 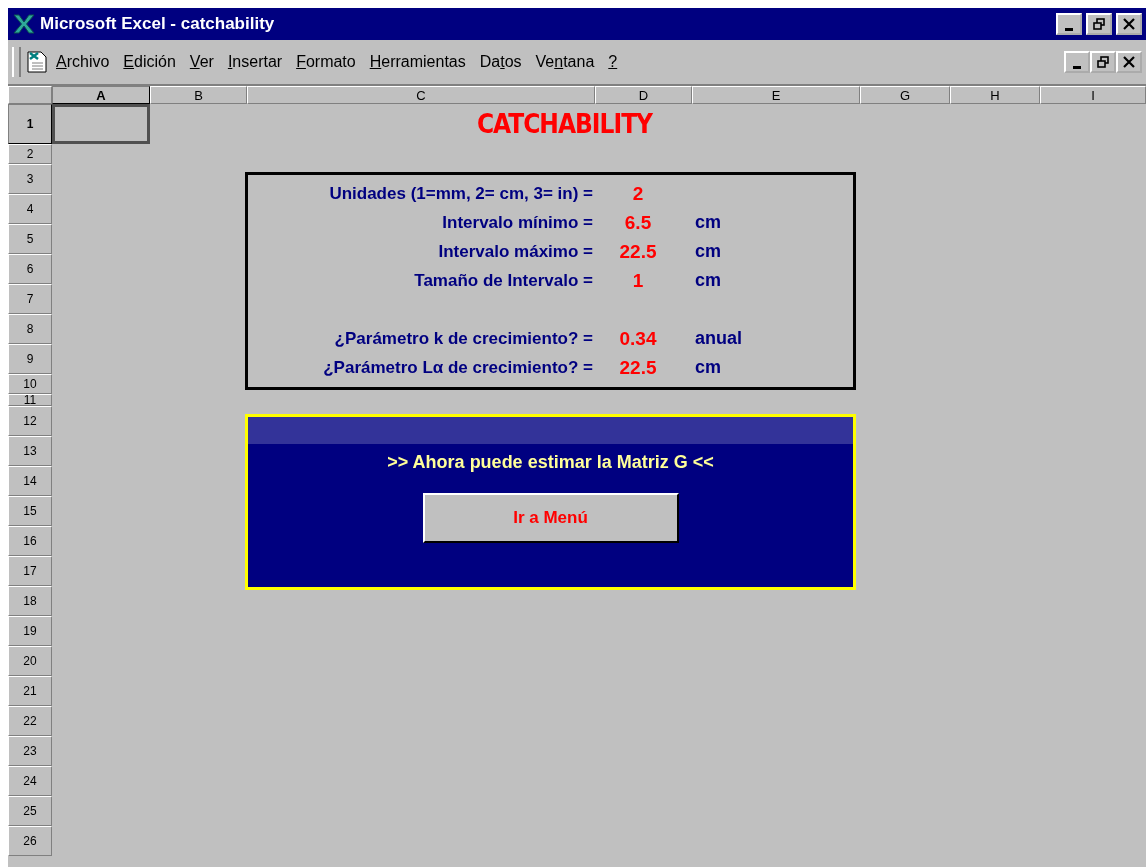 I want to click on panel-message: >> Ahora puede estimar la Matriz G <<, so click(x=550, y=462).